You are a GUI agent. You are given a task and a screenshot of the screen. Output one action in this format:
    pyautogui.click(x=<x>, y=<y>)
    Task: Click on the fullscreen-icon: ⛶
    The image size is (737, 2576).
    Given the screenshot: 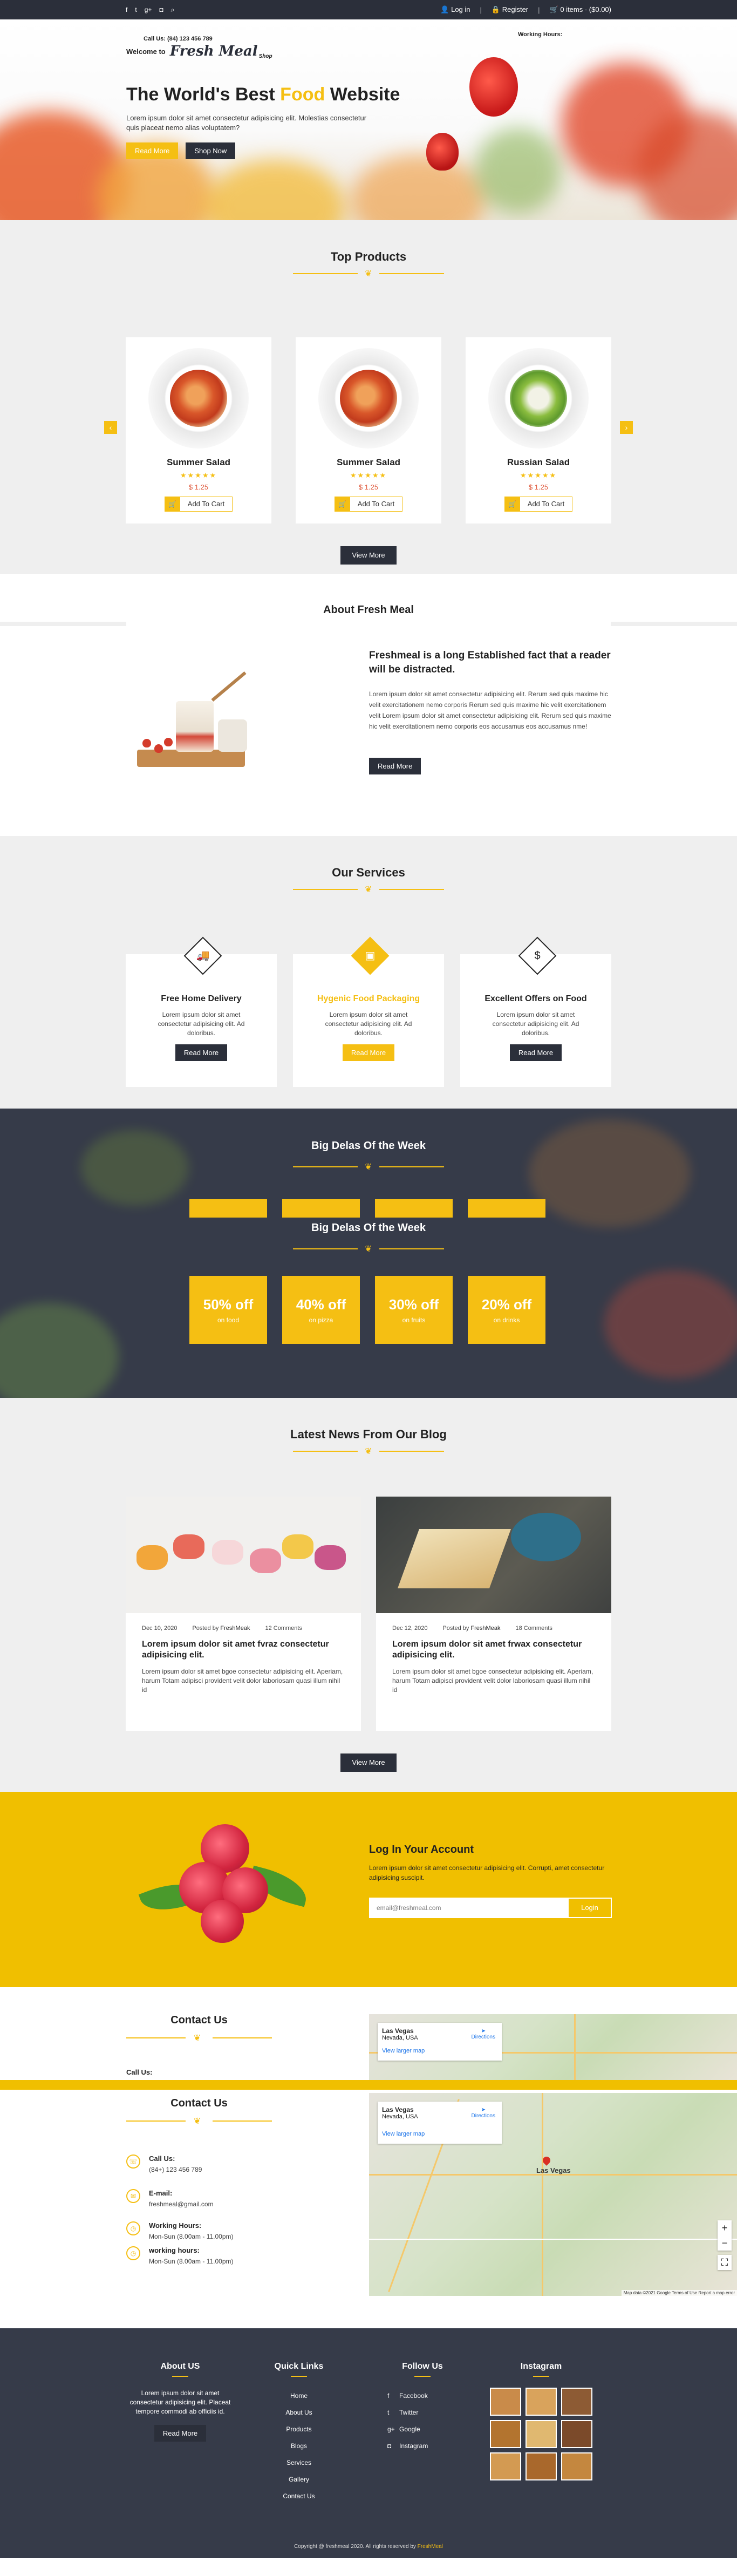 What is the action you would take?
    pyautogui.click(x=725, y=2262)
    